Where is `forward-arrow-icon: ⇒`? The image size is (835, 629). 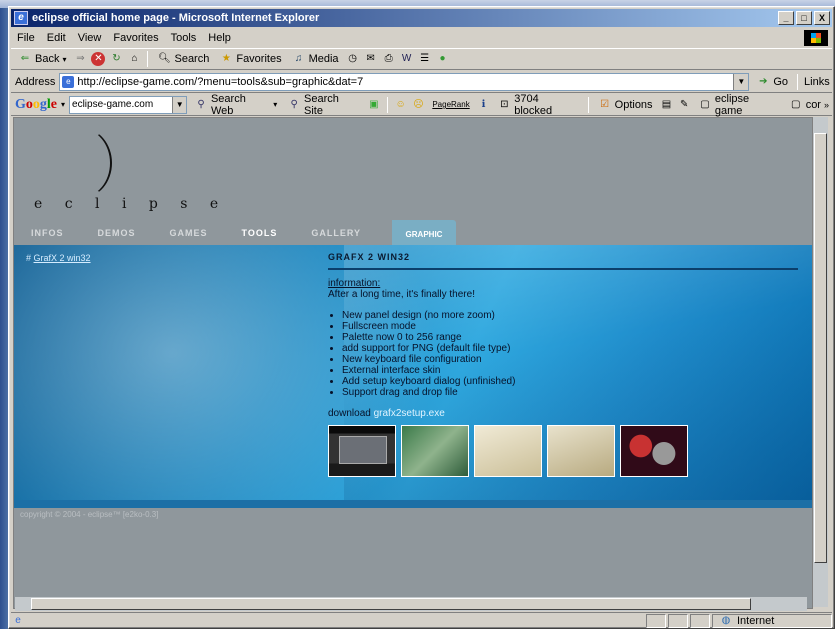
forward-arrow-icon: ⇒ is located at coordinates (80, 59).